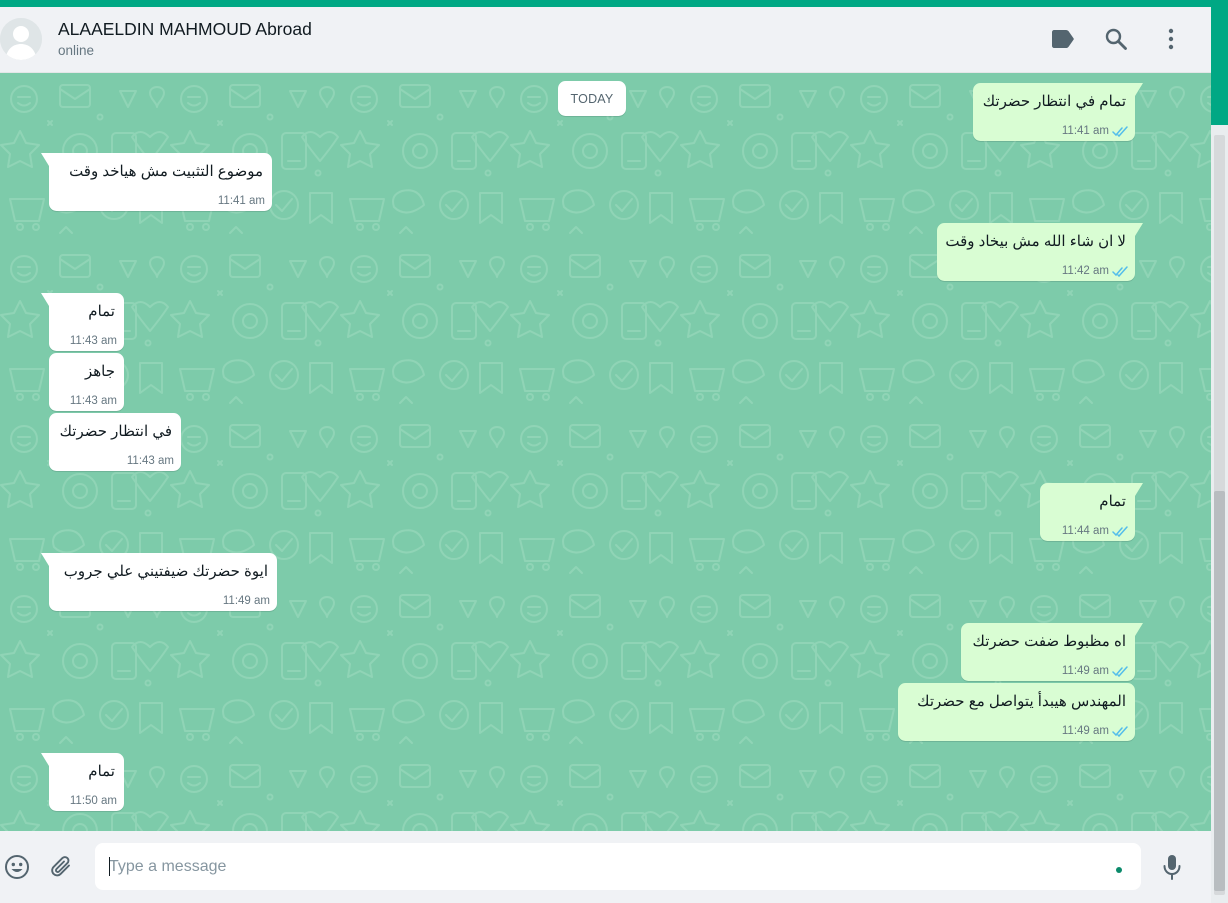 The width and height of the screenshot is (1228, 903). I want to click on search-icon, so click(1116, 39).